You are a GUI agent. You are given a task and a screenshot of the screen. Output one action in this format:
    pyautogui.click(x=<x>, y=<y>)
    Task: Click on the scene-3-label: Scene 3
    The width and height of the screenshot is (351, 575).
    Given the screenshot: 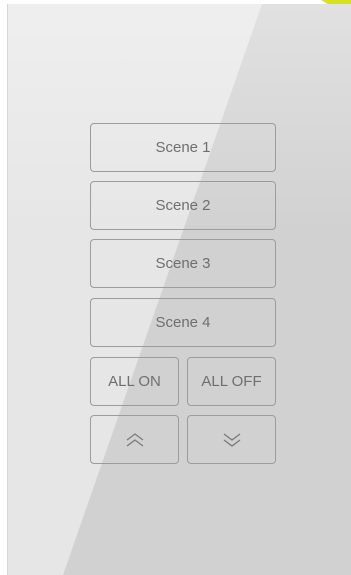 What is the action you would take?
    pyautogui.click(x=183, y=263)
    